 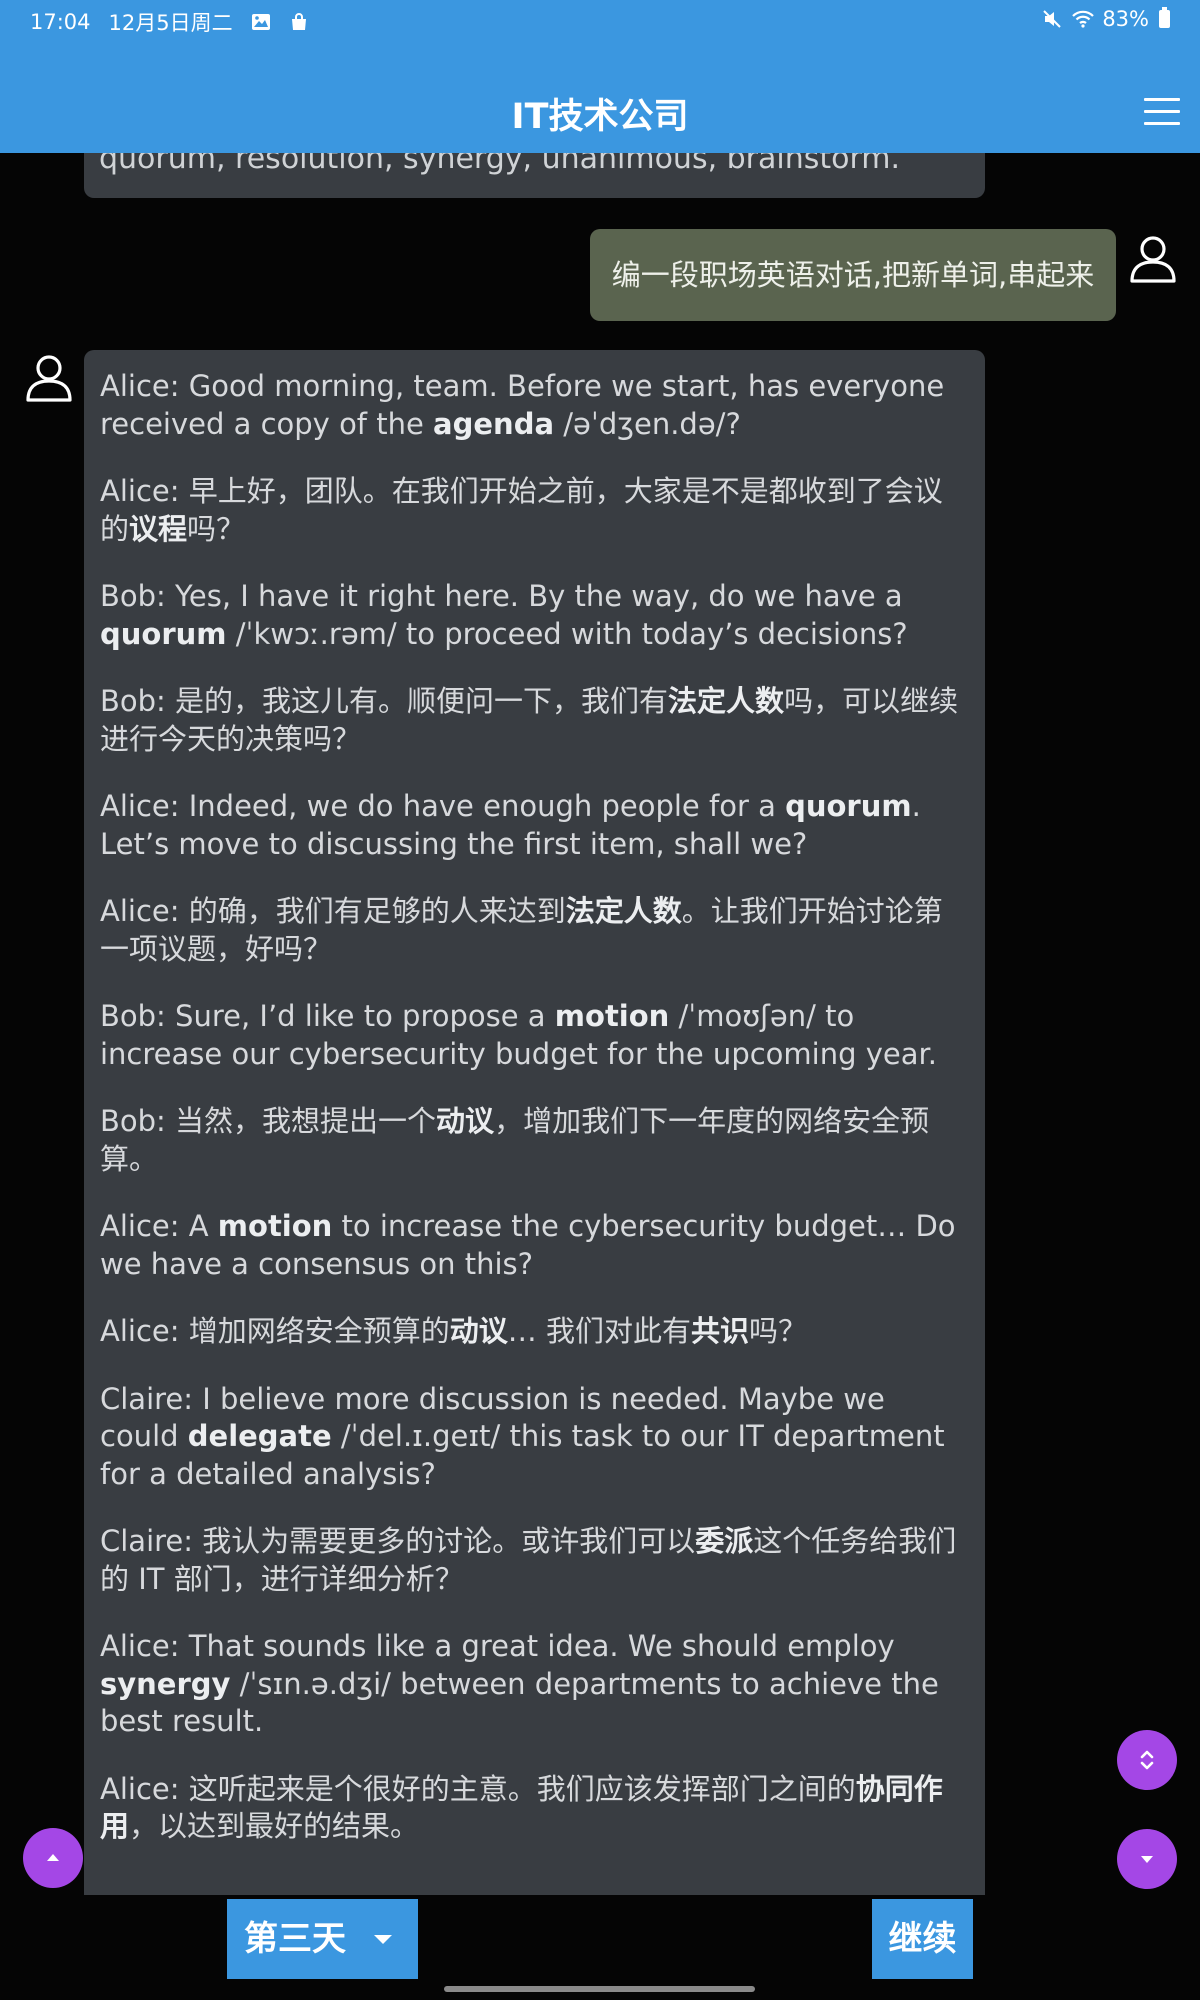 I want to click on vocab-term: 委派, so click(x=724, y=1541).